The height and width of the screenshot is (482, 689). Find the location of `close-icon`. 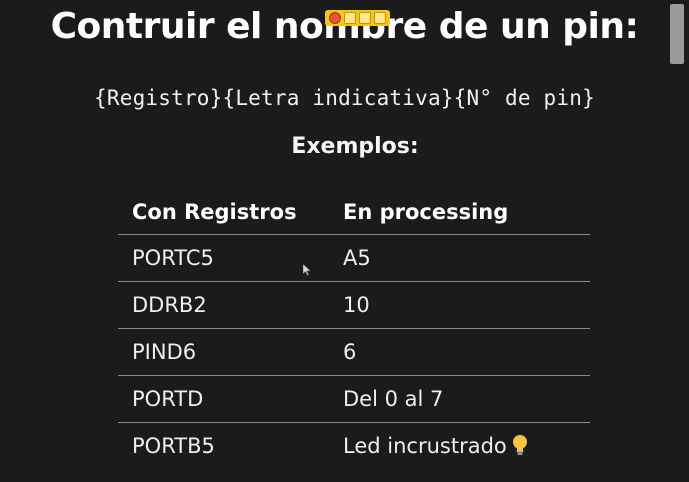

close-icon is located at coordinates (380, 18).